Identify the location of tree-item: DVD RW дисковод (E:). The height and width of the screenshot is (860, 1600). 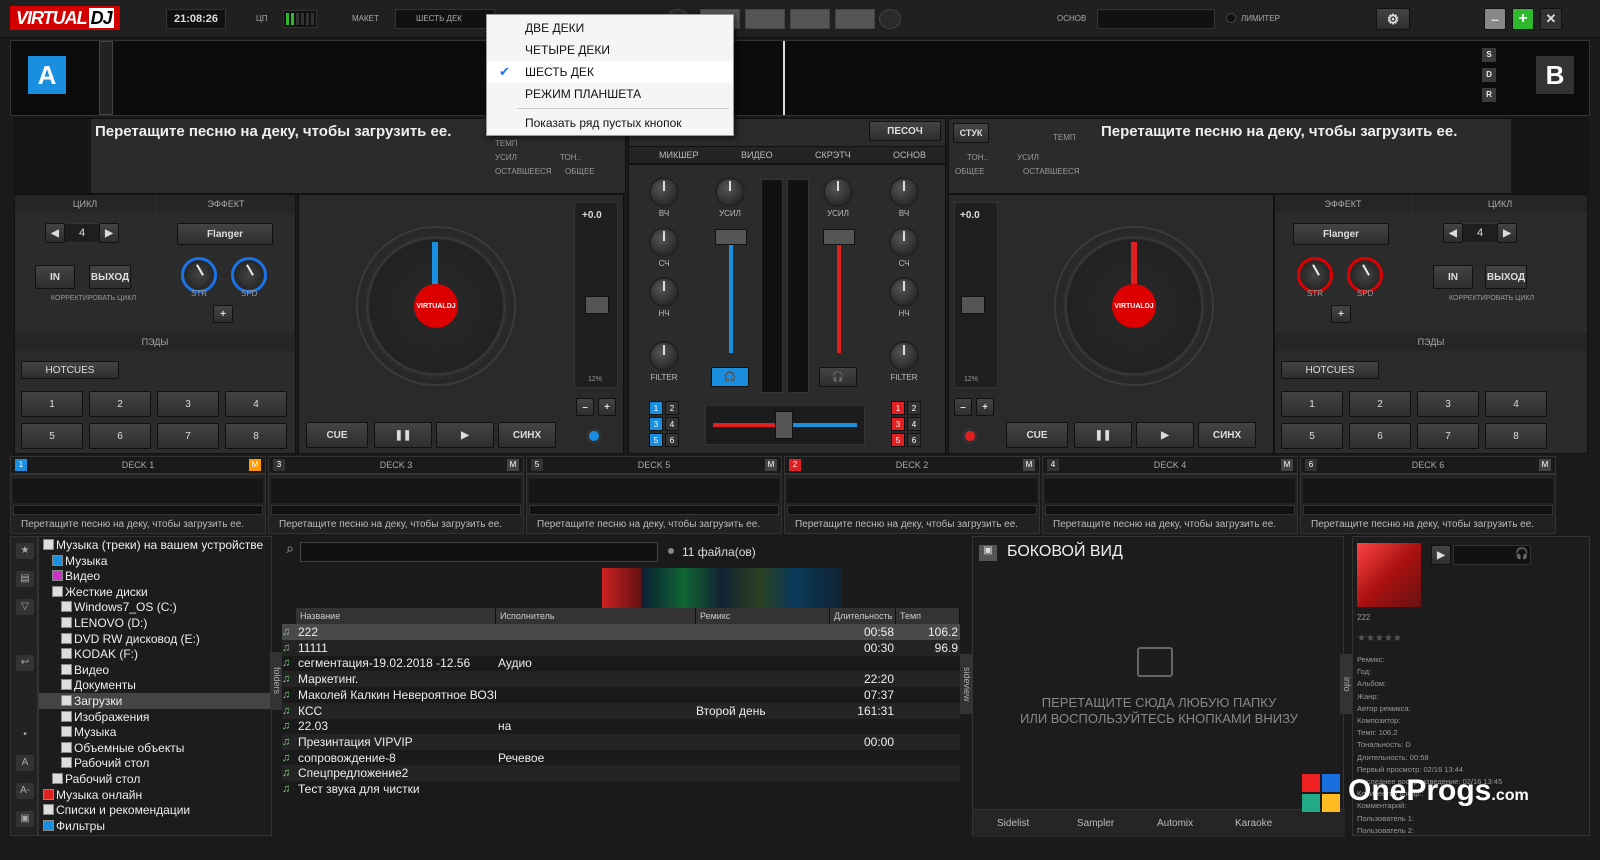
(130, 639).